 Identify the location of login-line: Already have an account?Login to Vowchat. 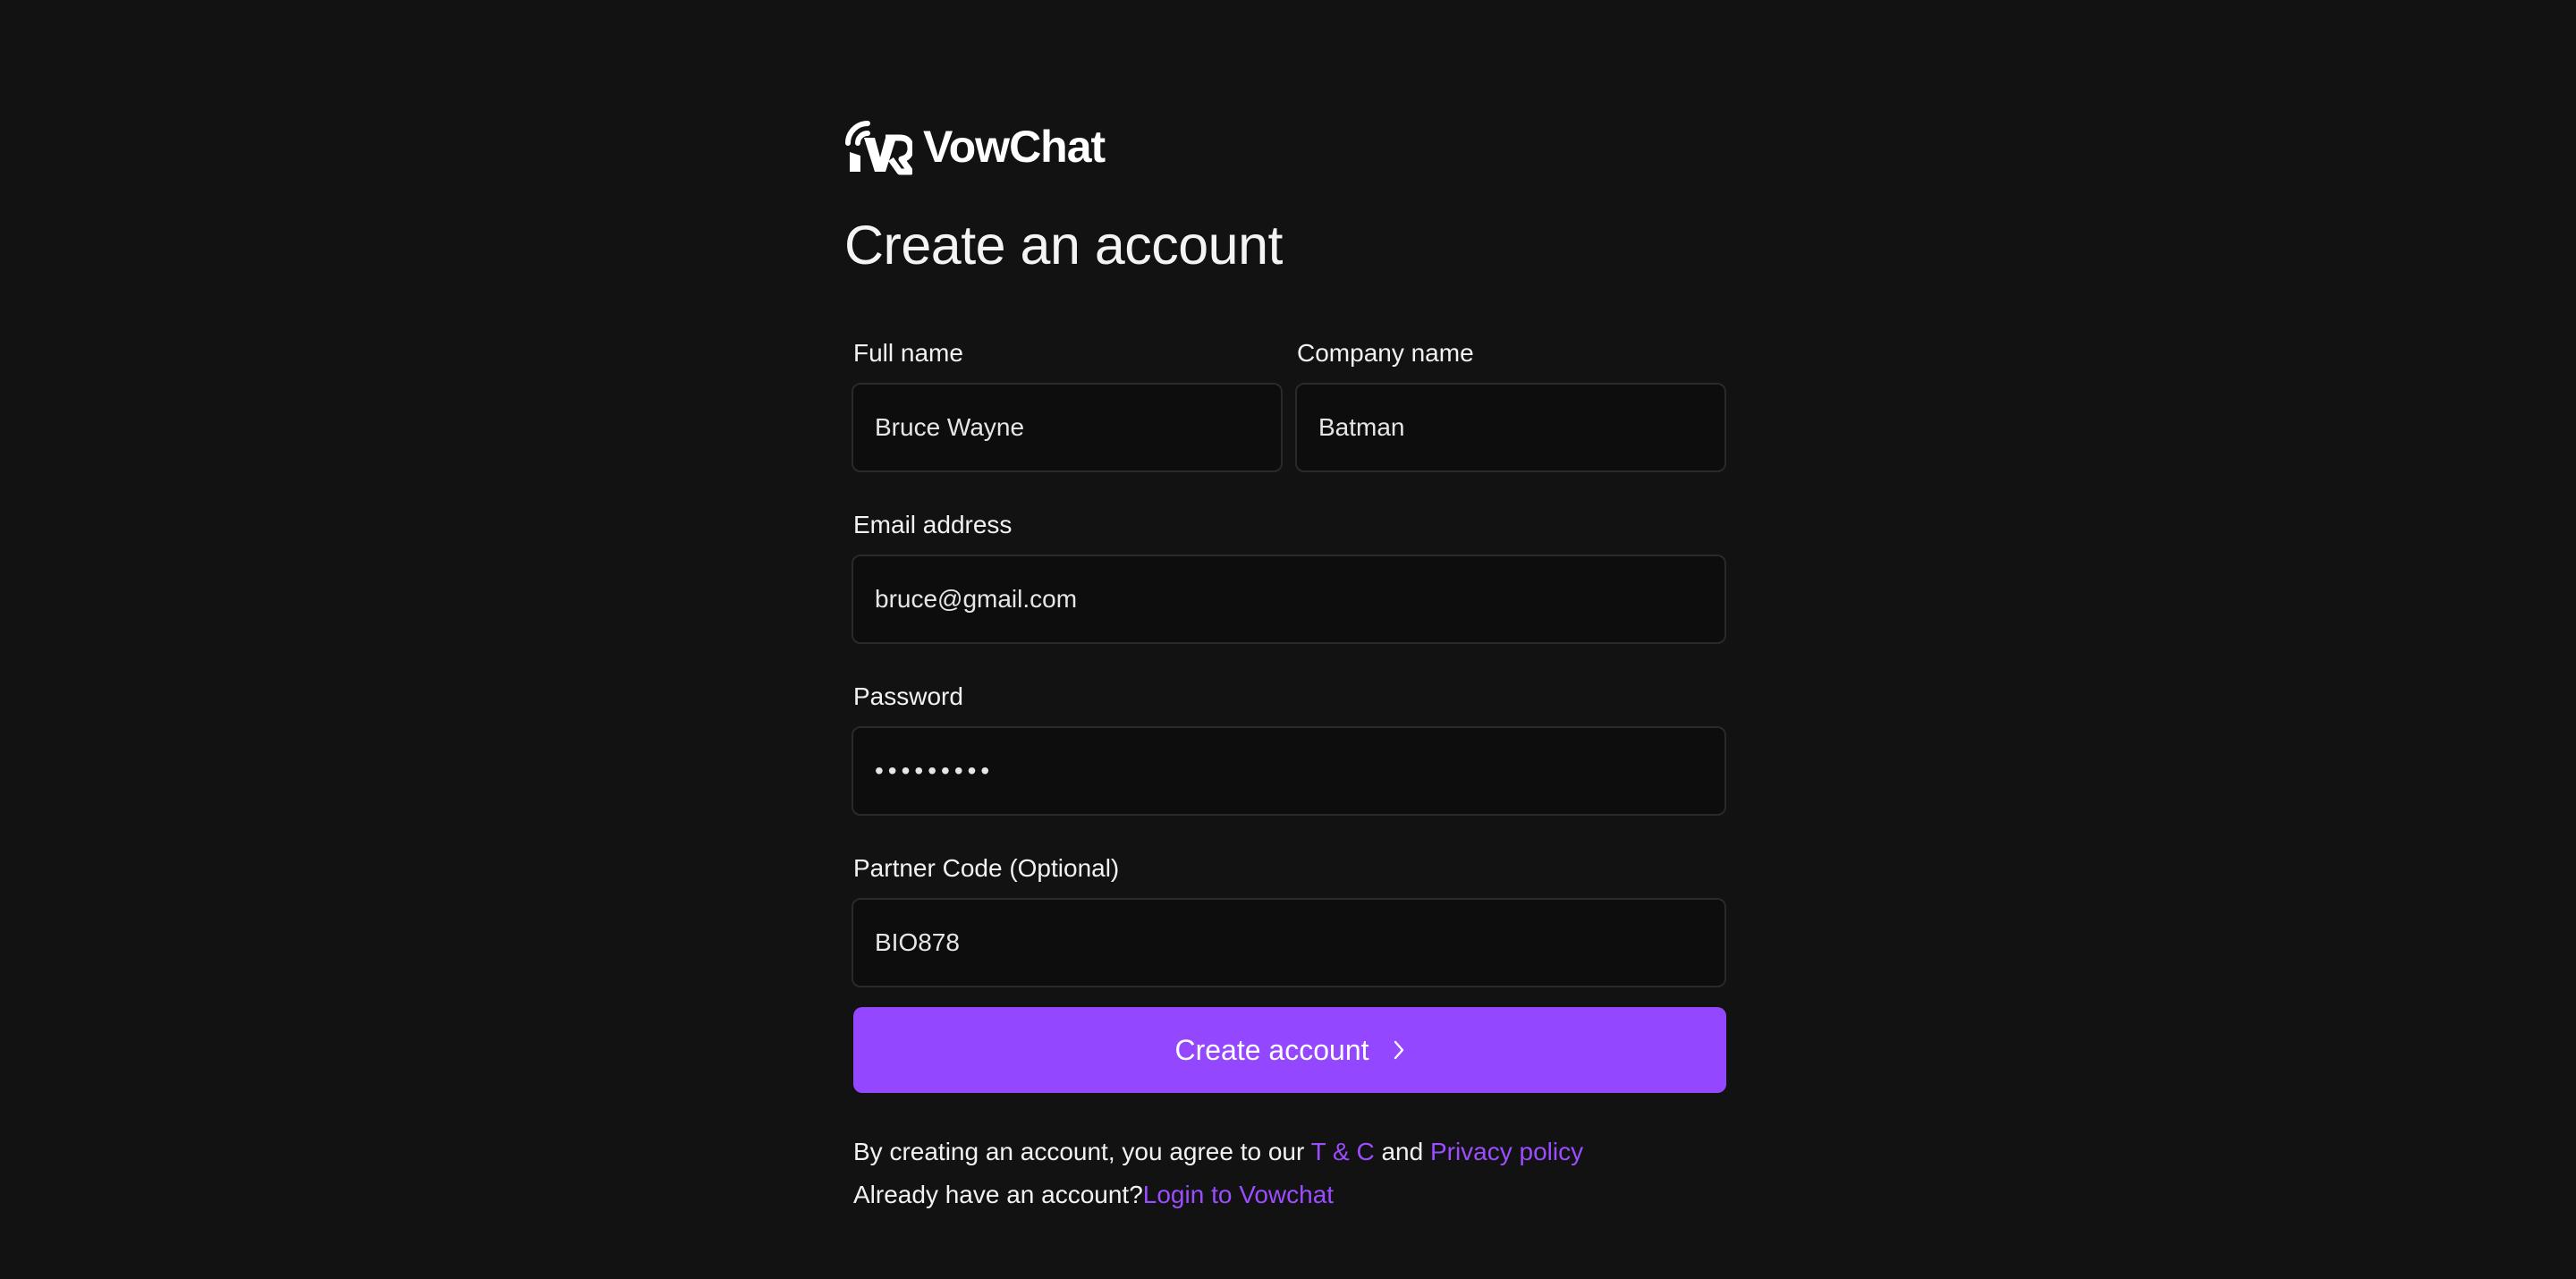
(1289, 1194).